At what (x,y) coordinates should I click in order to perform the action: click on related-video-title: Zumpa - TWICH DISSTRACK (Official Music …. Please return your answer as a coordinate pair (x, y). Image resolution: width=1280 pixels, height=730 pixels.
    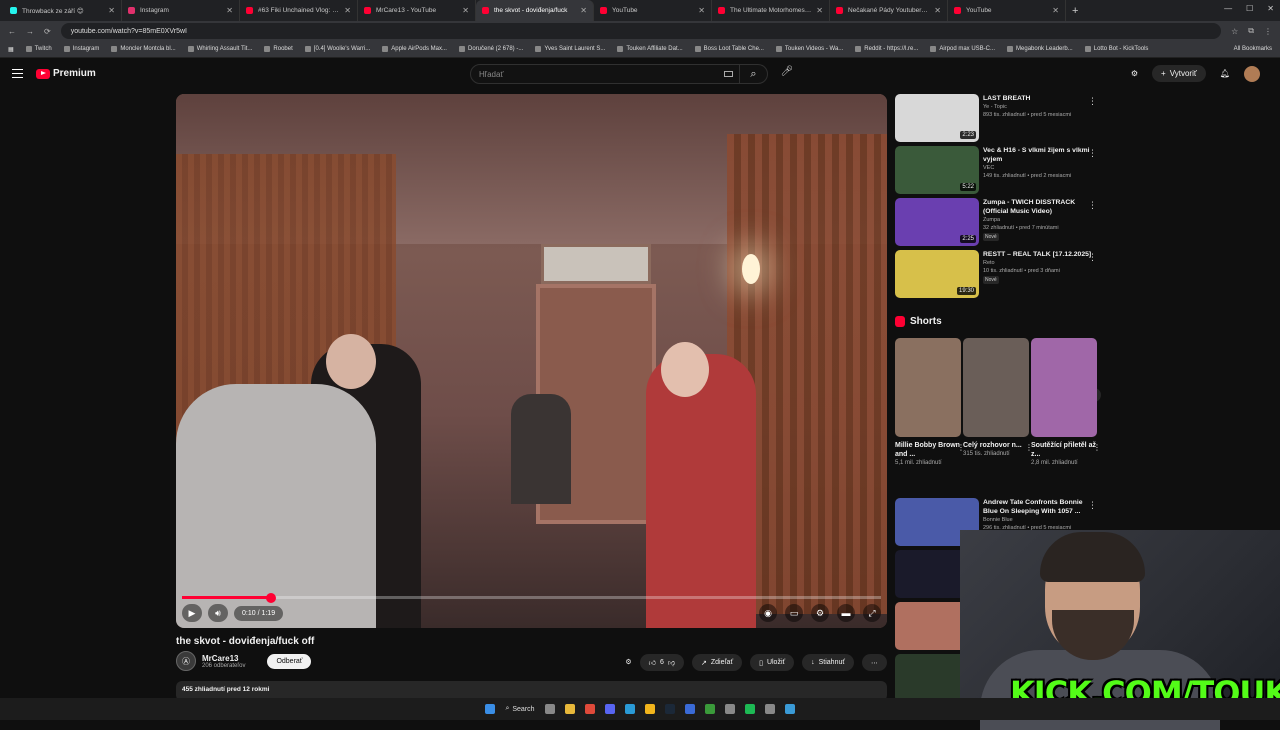
    Looking at the image, I should click on (1039, 207).